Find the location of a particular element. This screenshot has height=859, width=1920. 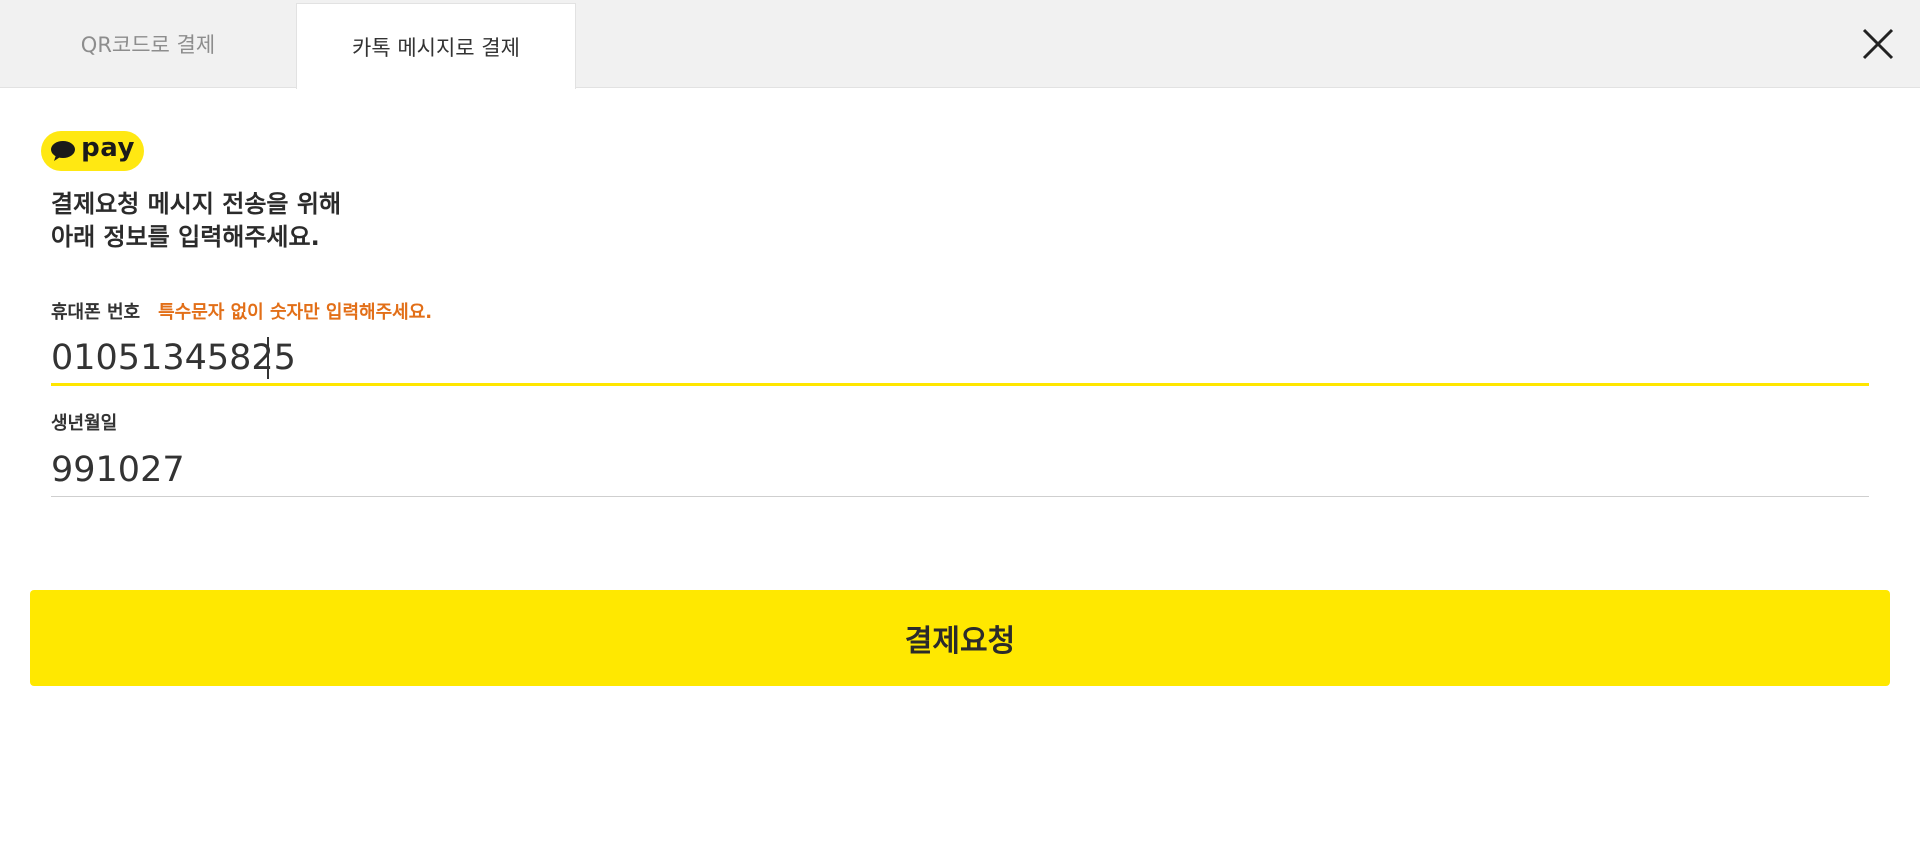

tab-kakaotalk-message-payment: 카톡 메시지로 결제 is located at coordinates (436, 46).